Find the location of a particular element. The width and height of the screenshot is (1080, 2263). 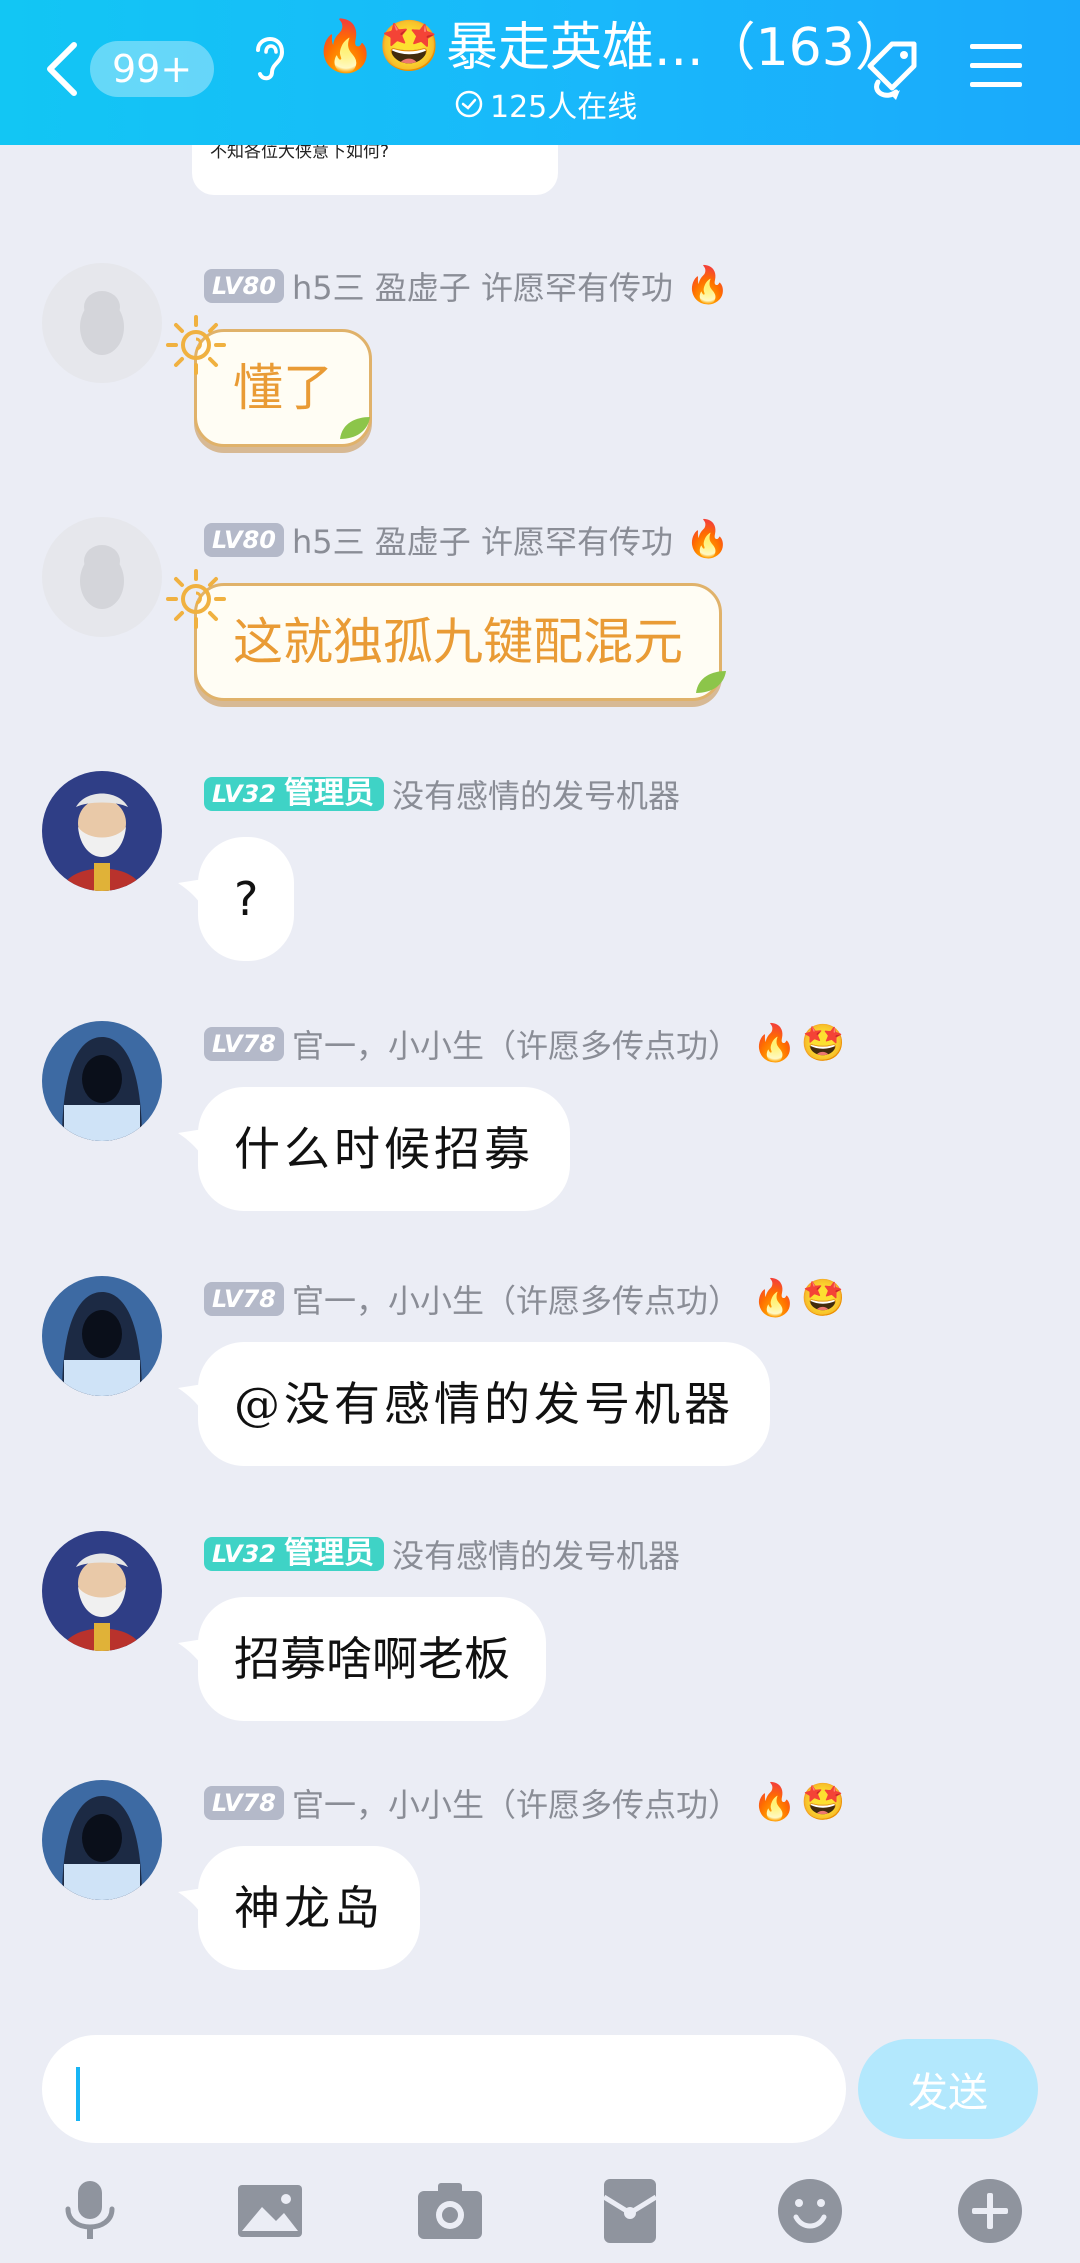

message-text: ? is located at coordinates (246, 899).